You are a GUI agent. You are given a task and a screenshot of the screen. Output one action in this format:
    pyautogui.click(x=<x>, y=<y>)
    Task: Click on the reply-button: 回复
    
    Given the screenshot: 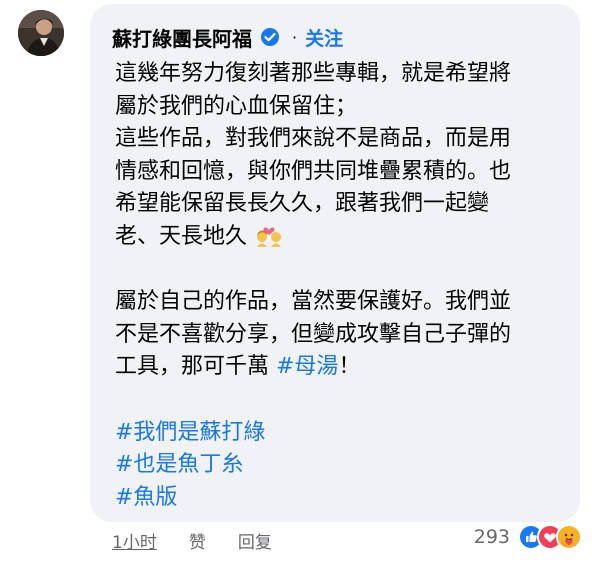 What is the action you would take?
    pyautogui.click(x=255, y=540)
    